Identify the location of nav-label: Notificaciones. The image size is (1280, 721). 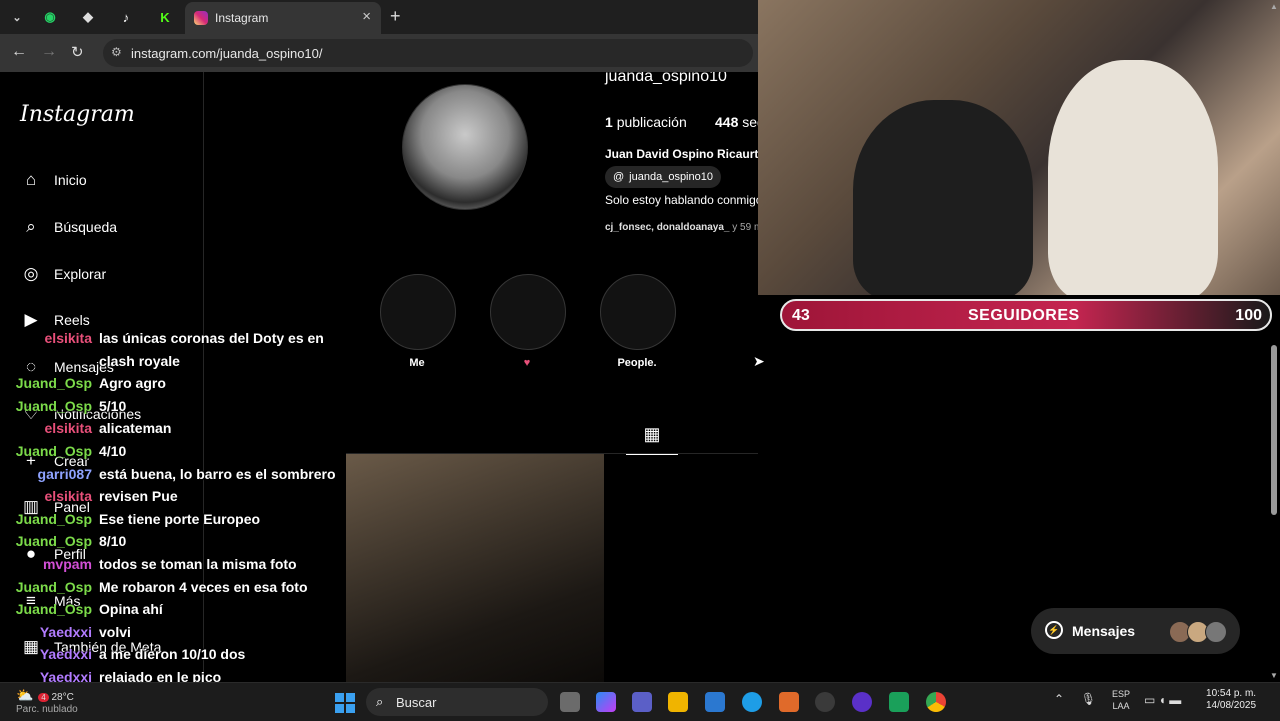
(98, 414).